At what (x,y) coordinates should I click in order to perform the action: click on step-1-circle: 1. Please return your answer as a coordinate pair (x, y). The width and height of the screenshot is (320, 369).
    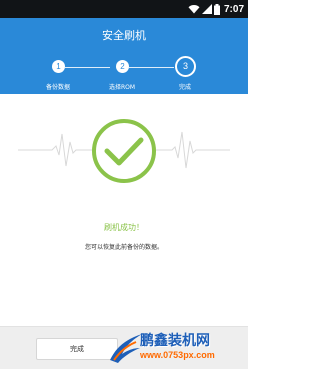
    Looking at the image, I should click on (58, 66).